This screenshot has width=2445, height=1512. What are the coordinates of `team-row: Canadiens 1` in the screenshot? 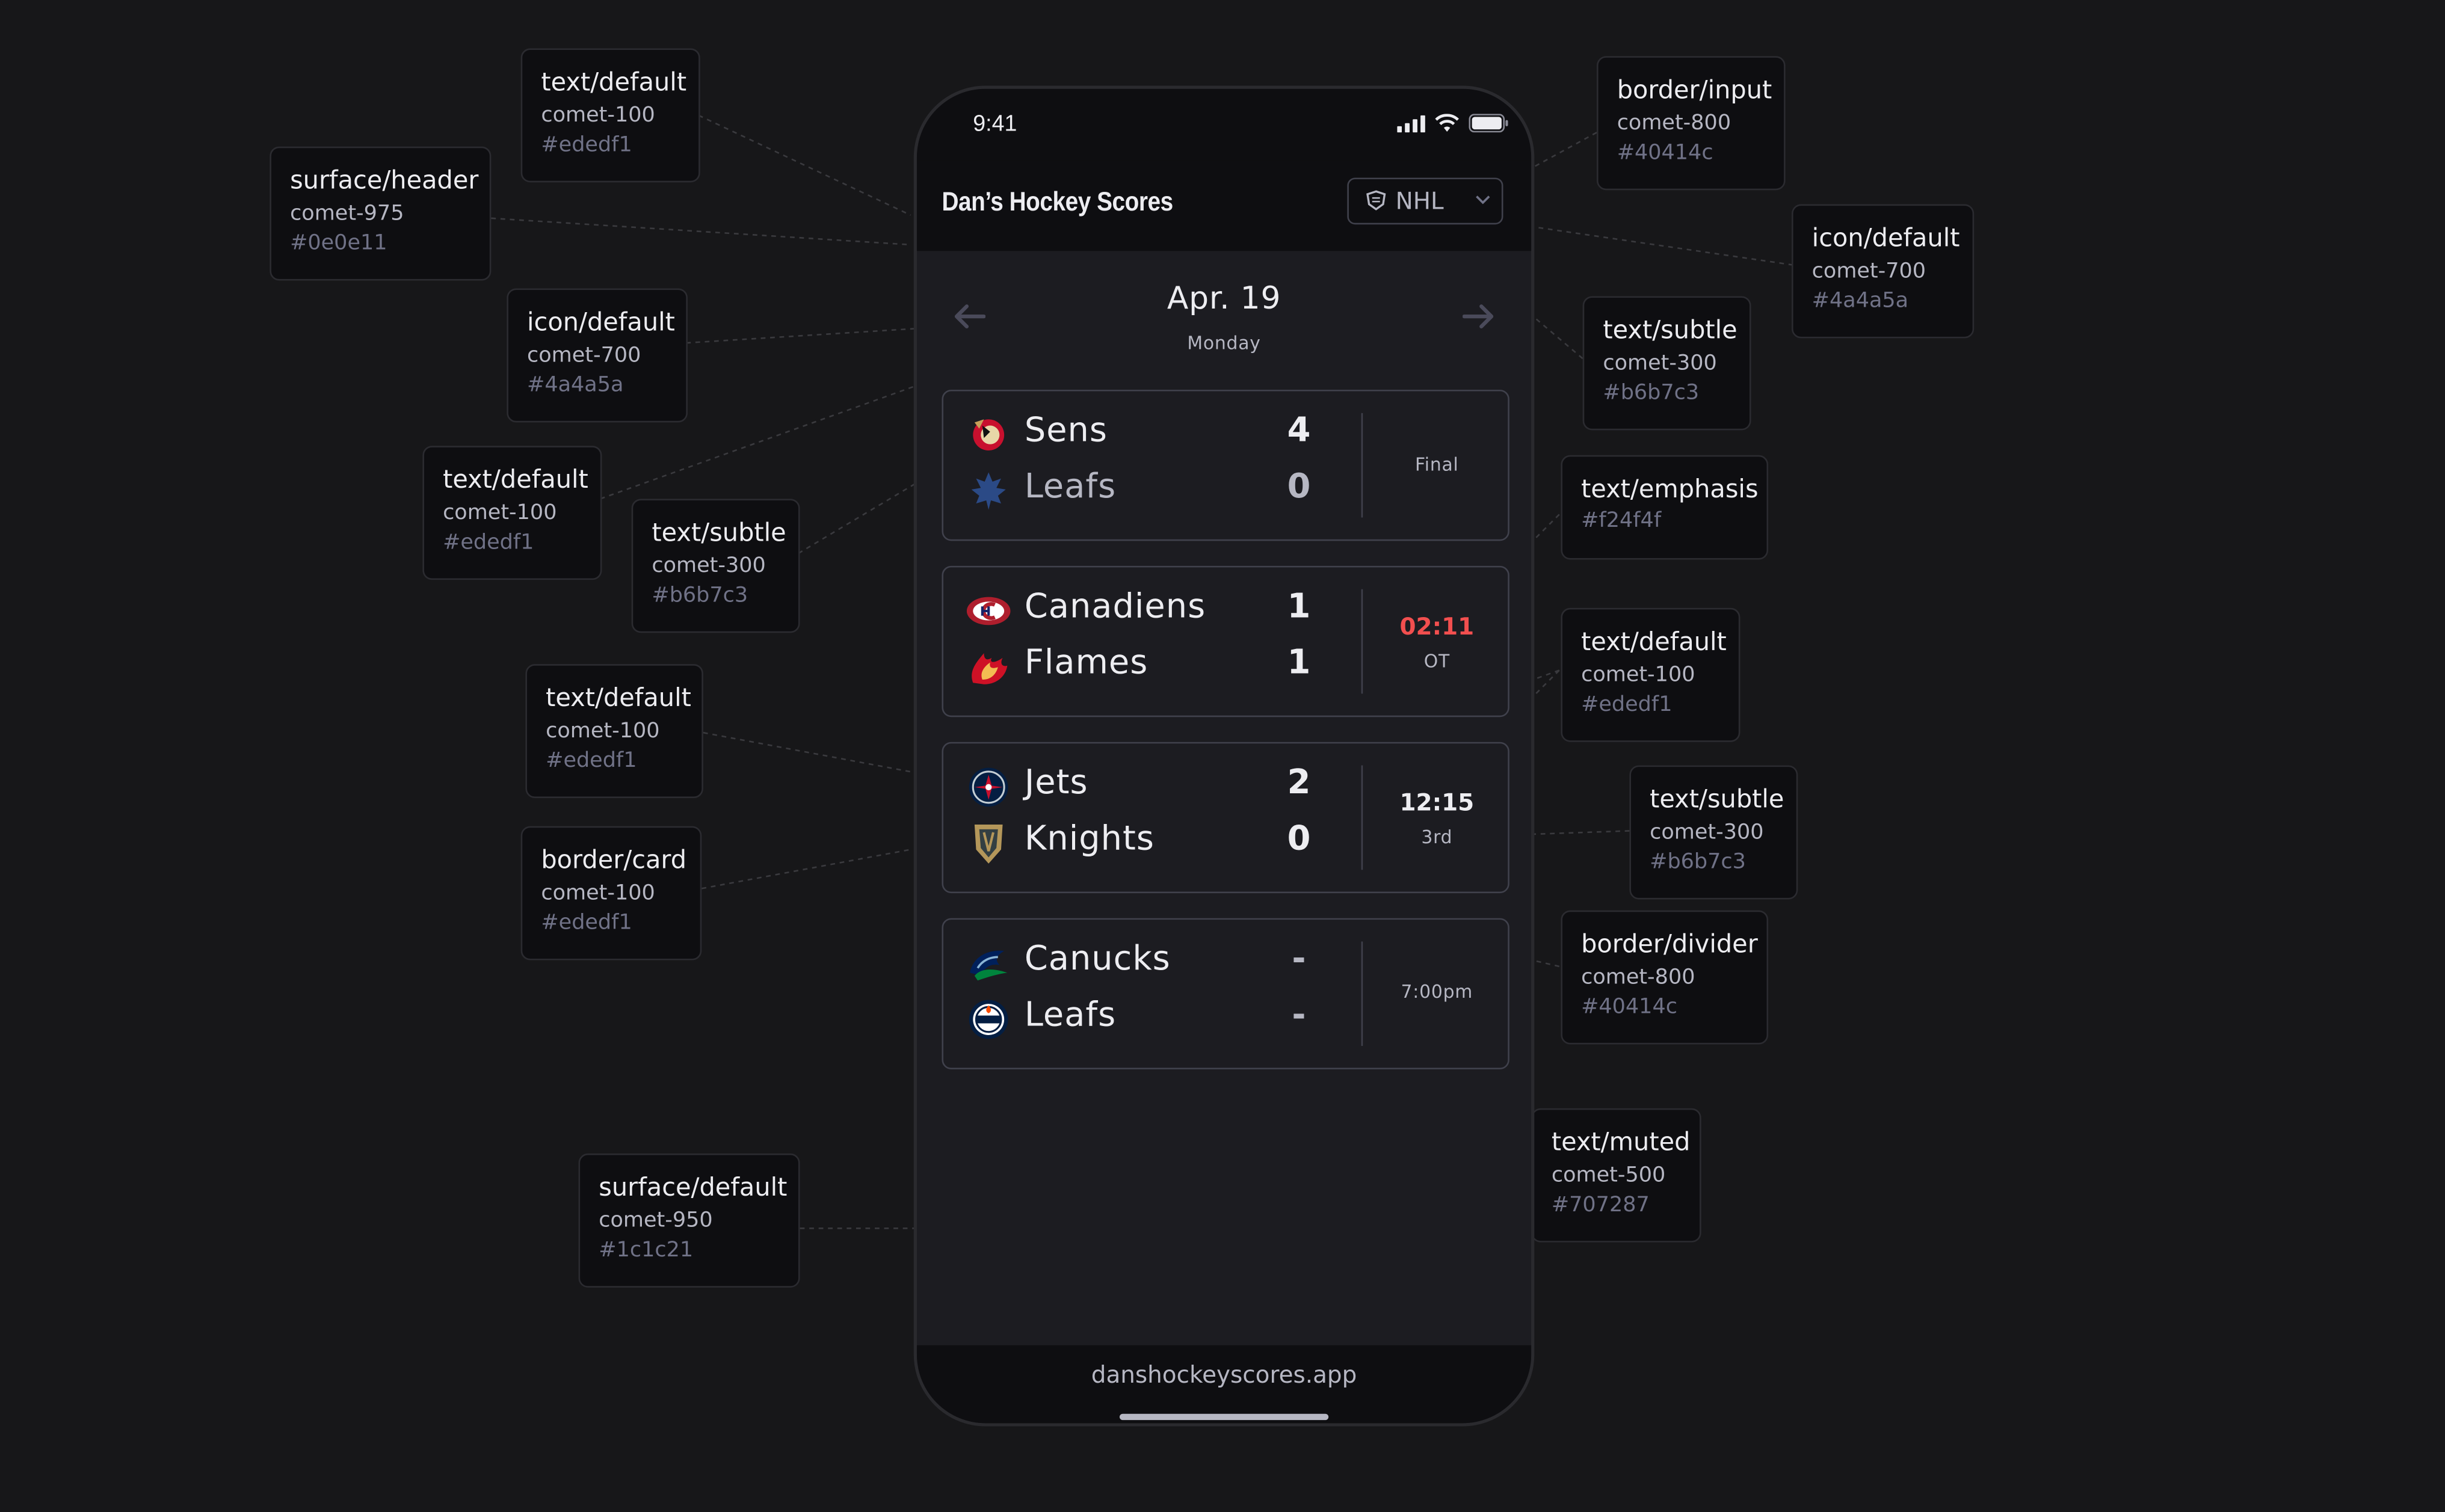 It's located at (1153, 611).